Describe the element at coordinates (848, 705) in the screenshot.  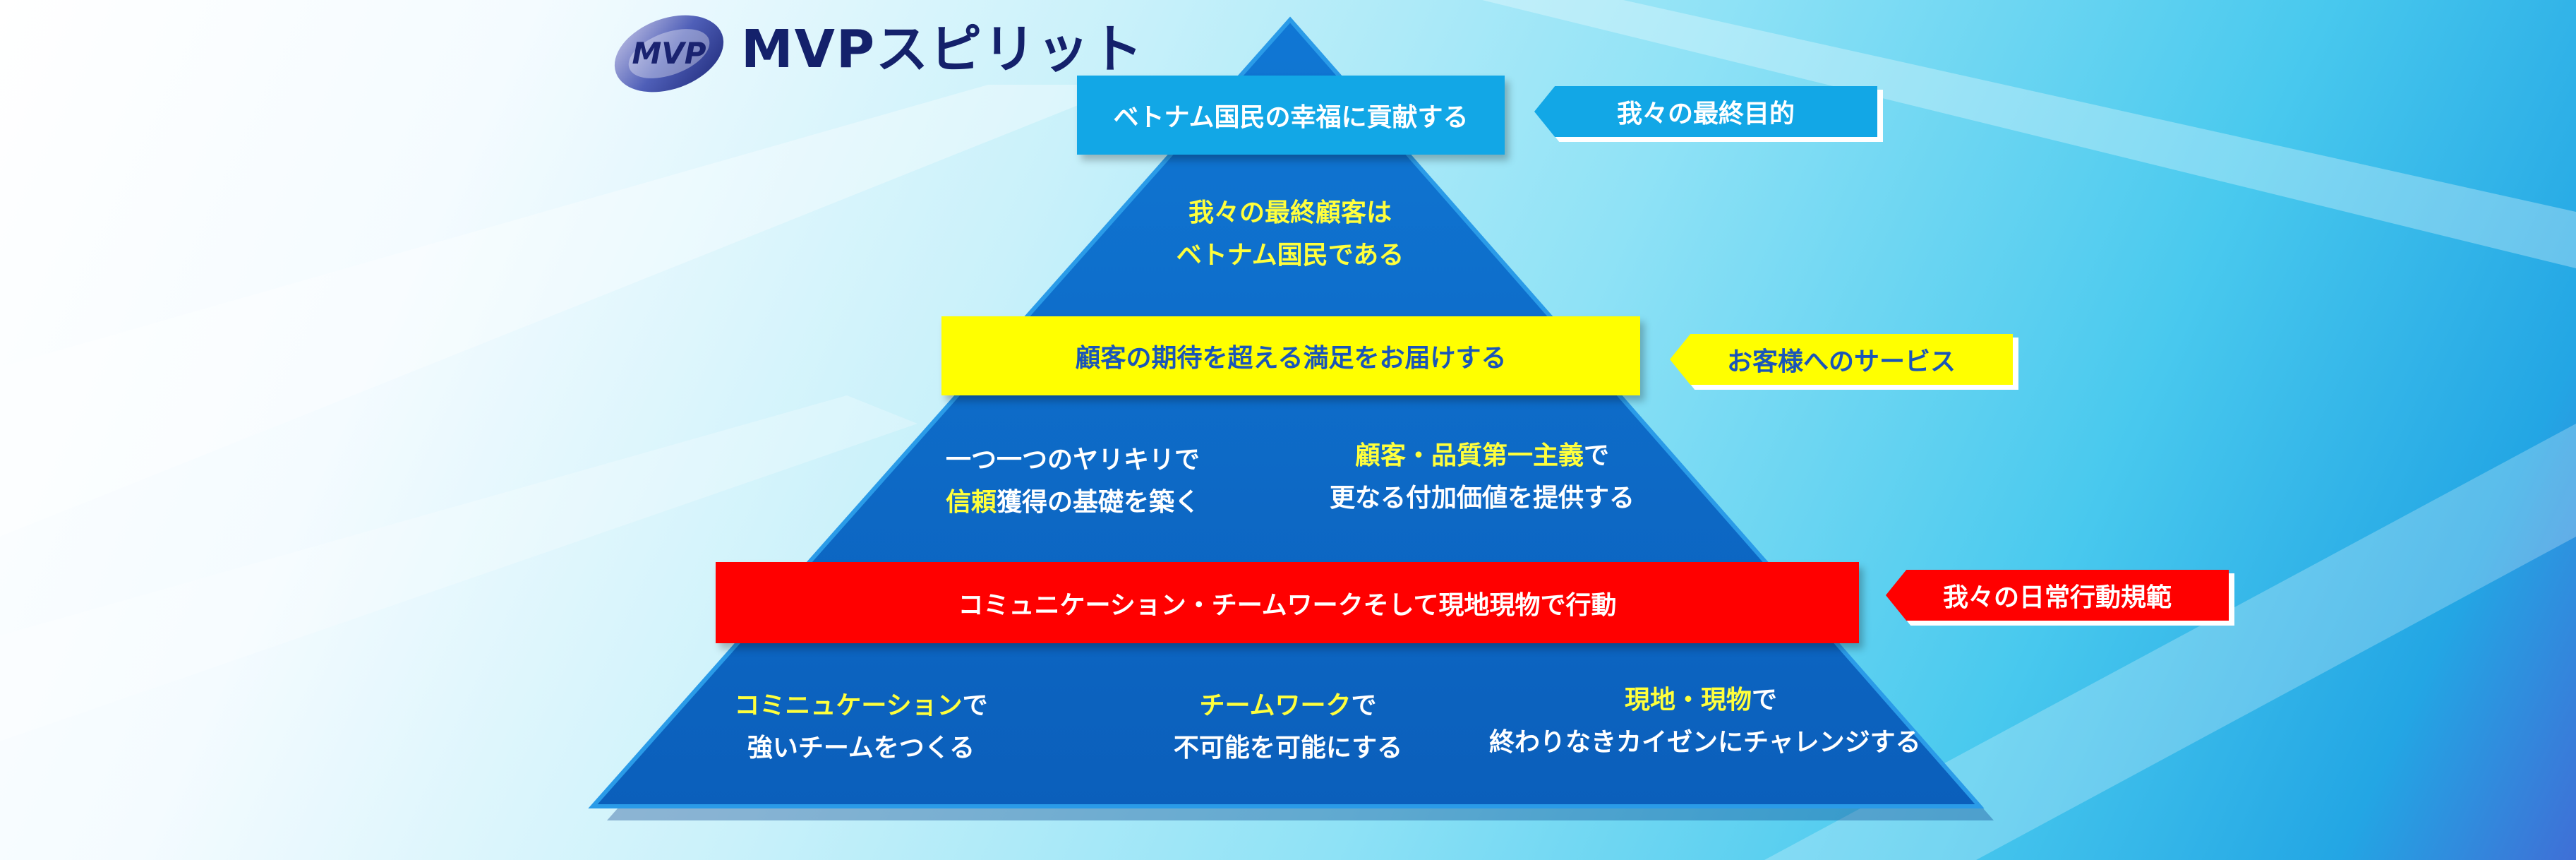
I see `tier3-left-highlight: コミニュケーション` at that location.